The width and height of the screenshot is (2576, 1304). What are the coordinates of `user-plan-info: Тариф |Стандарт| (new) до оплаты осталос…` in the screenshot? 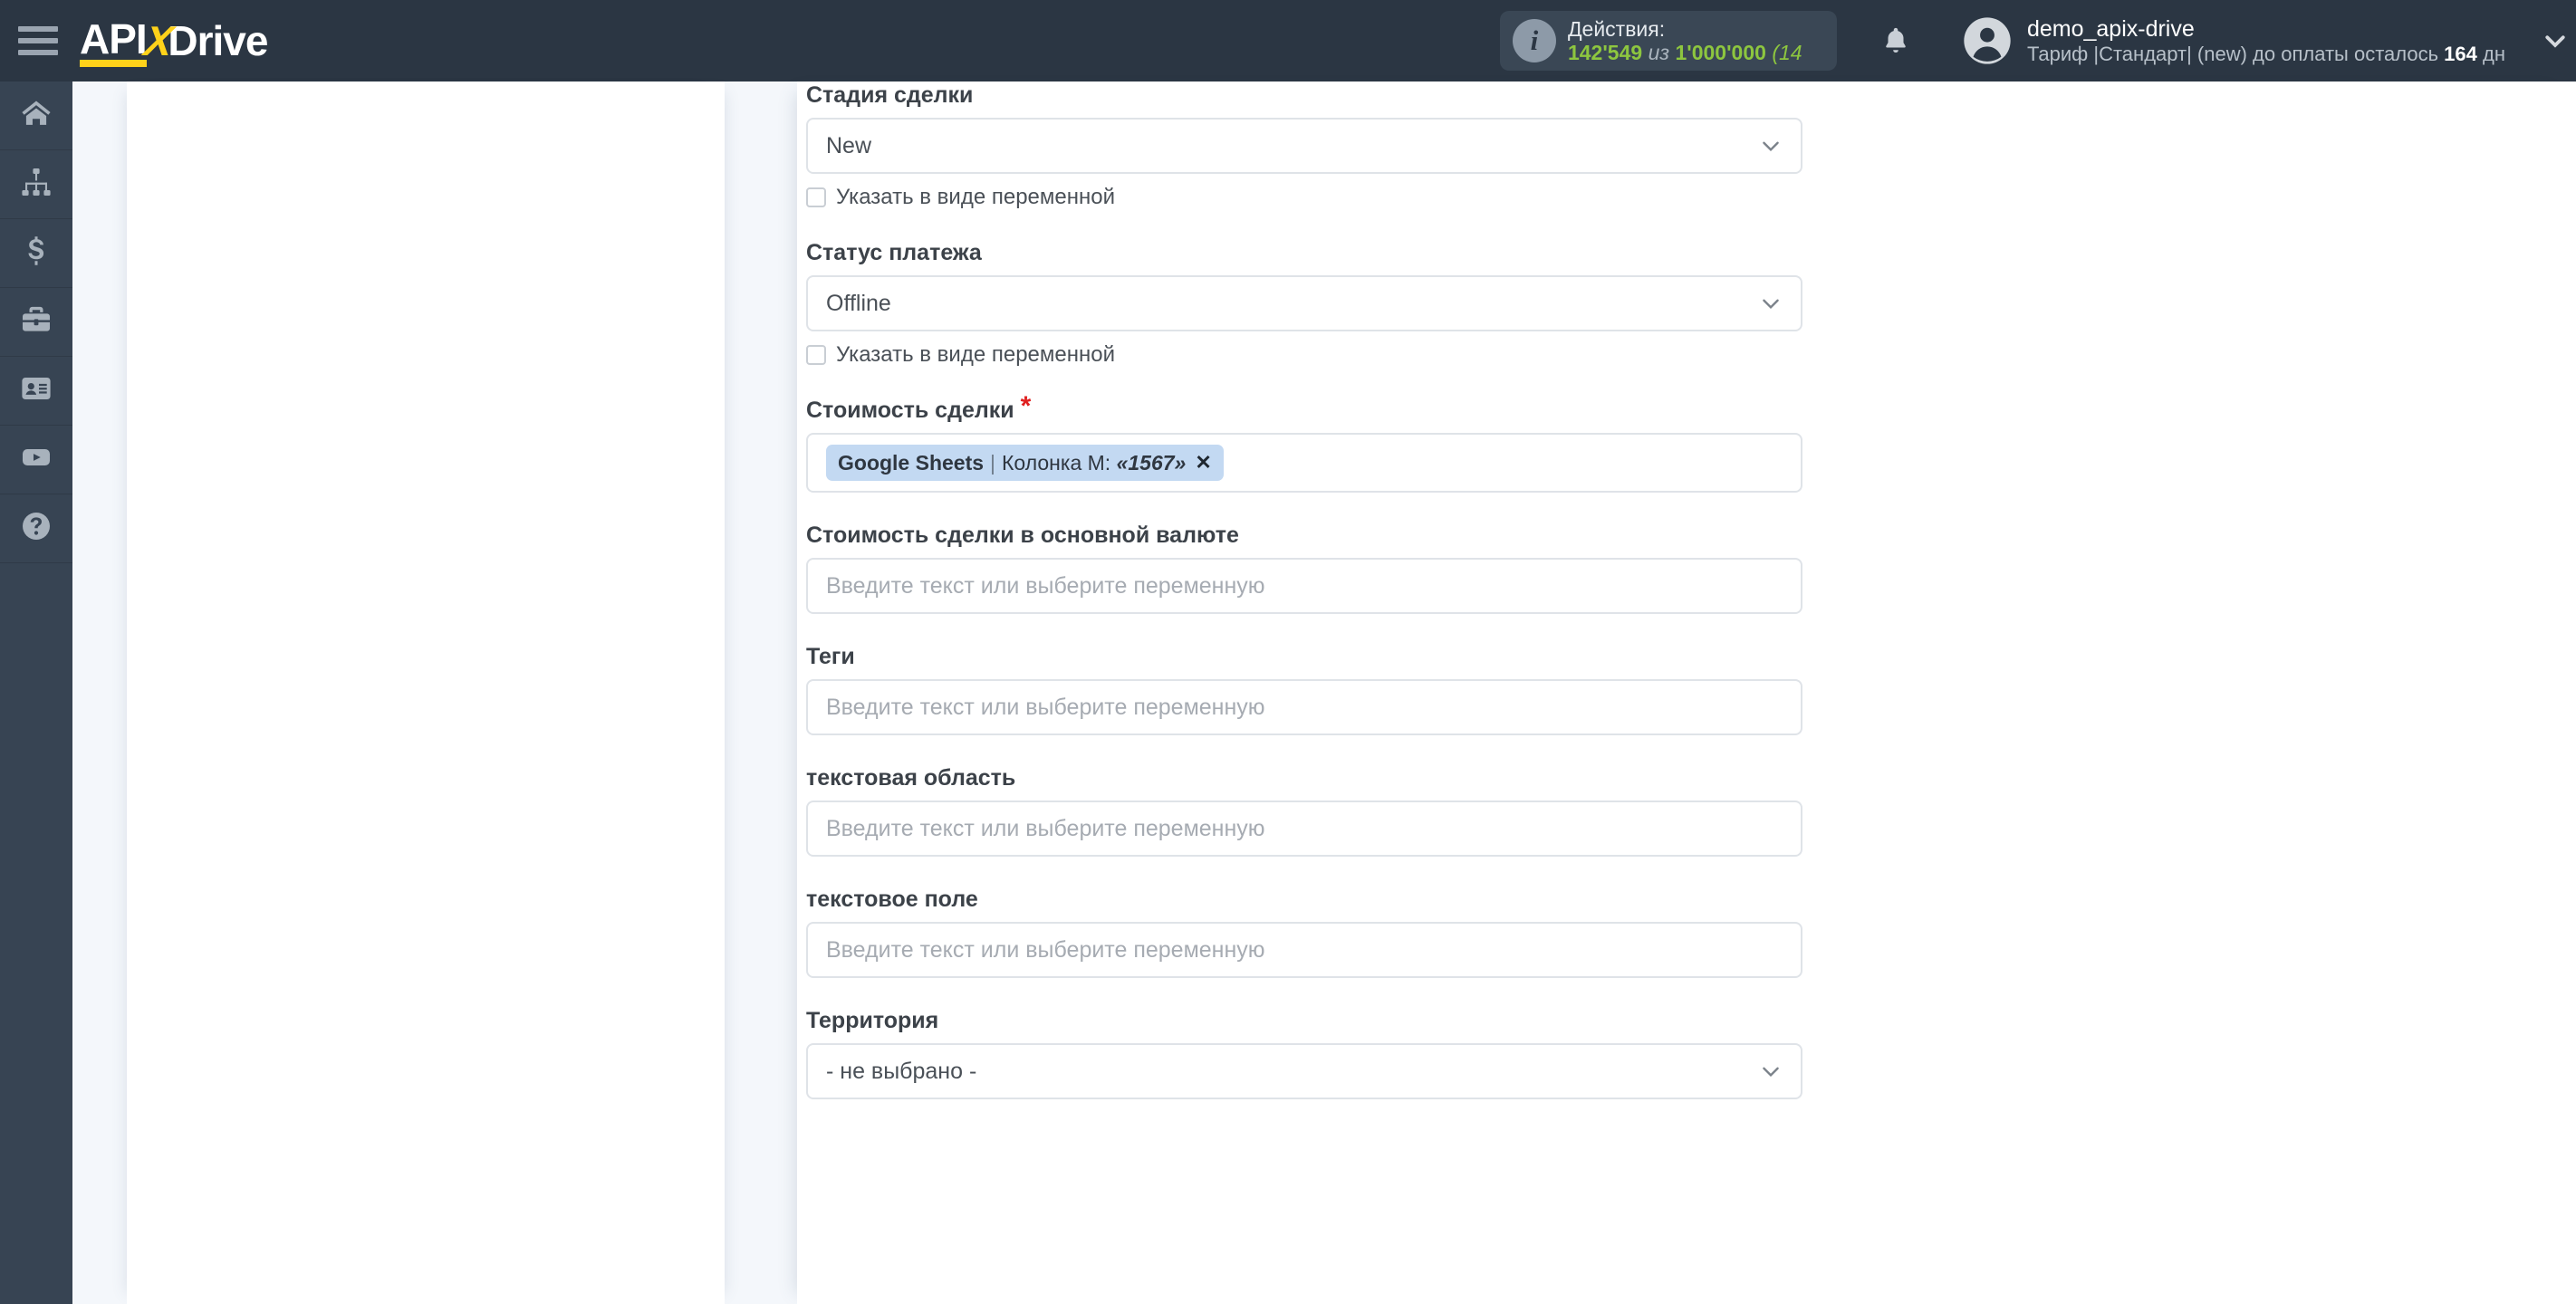 It's located at (2266, 55).